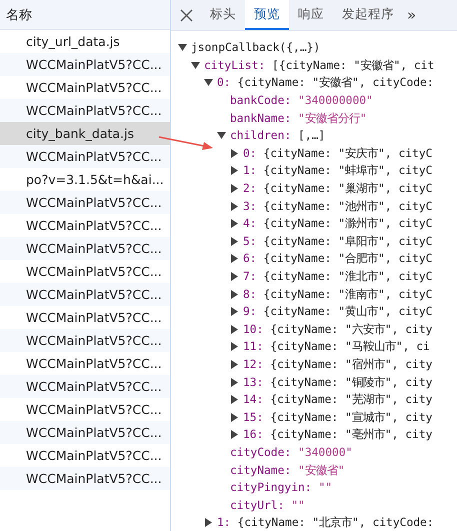 Image resolution: width=457 pixels, height=531 pixels. Describe the element at coordinates (351, 417) in the screenshot. I see `property-value: {cityName: "宣城市", city` at that location.